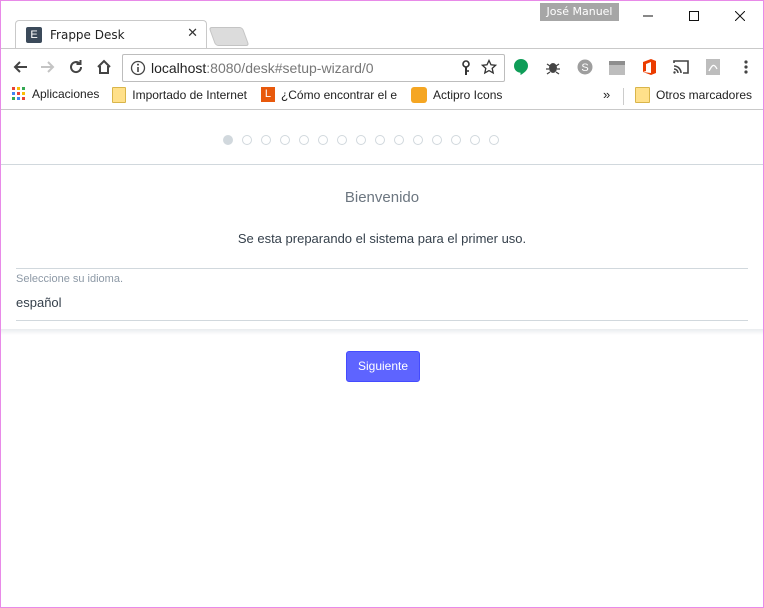  I want to click on card-shadow, so click(382, 332).